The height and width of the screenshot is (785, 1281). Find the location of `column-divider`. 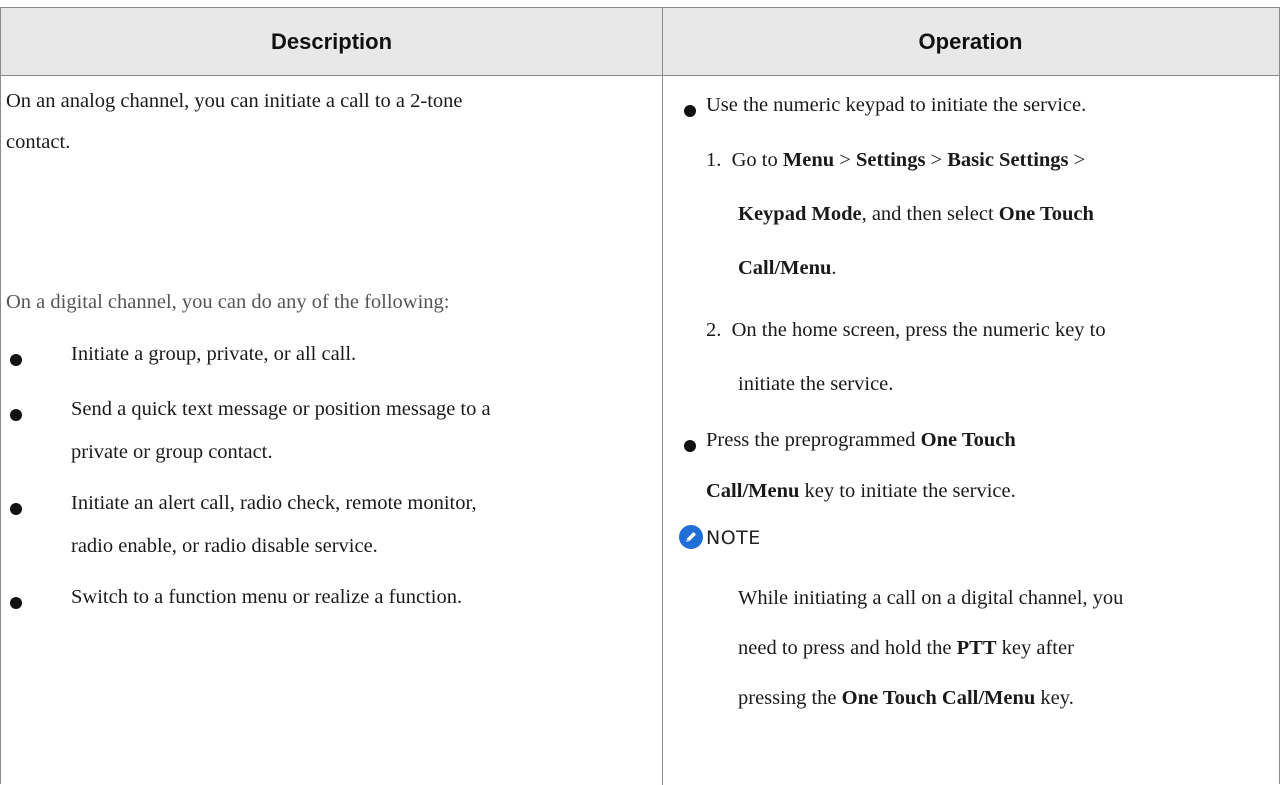

column-divider is located at coordinates (662, 396).